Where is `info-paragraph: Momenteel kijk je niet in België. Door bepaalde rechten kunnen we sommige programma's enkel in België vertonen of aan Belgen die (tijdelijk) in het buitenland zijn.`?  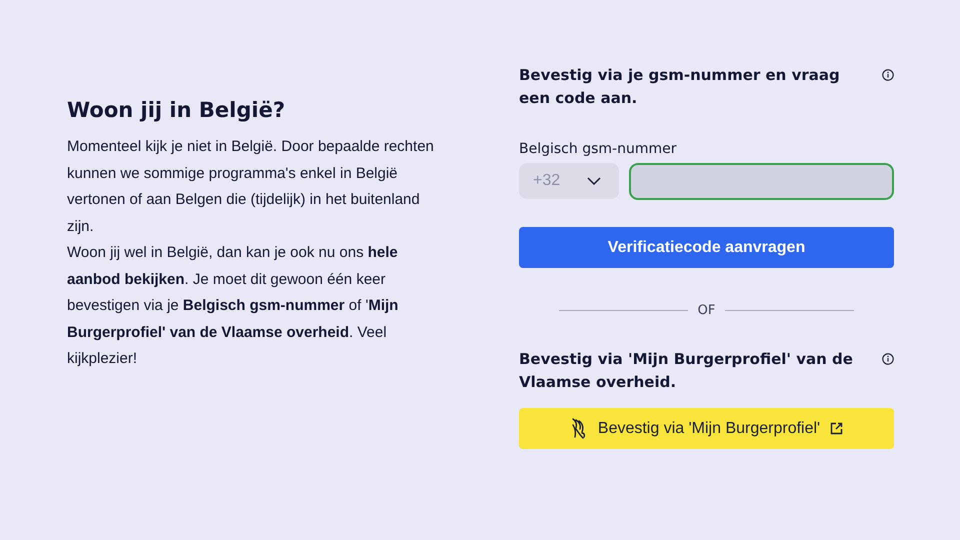 info-paragraph: Momenteel kijk je niet in België. Door bepaalde rechten kunnen we sommige programma's enkel in België vertonen of aan Belgen die (tijdelijk) in het buitenland zijn. is located at coordinates (251, 186).